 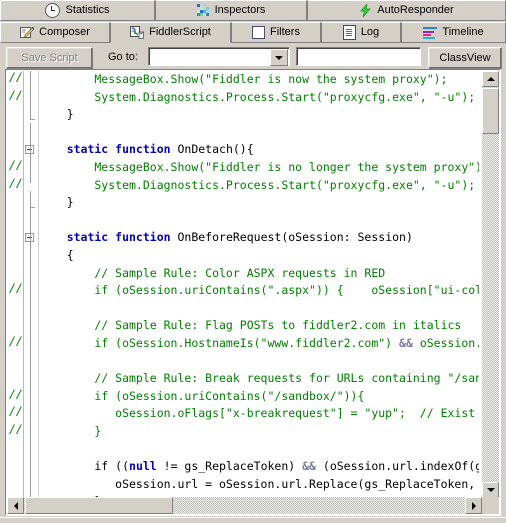 What do you see at coordinates (84, 466) in the screenshot?
I see `code-token-txt: if ((` at bounding box center [84, 466].